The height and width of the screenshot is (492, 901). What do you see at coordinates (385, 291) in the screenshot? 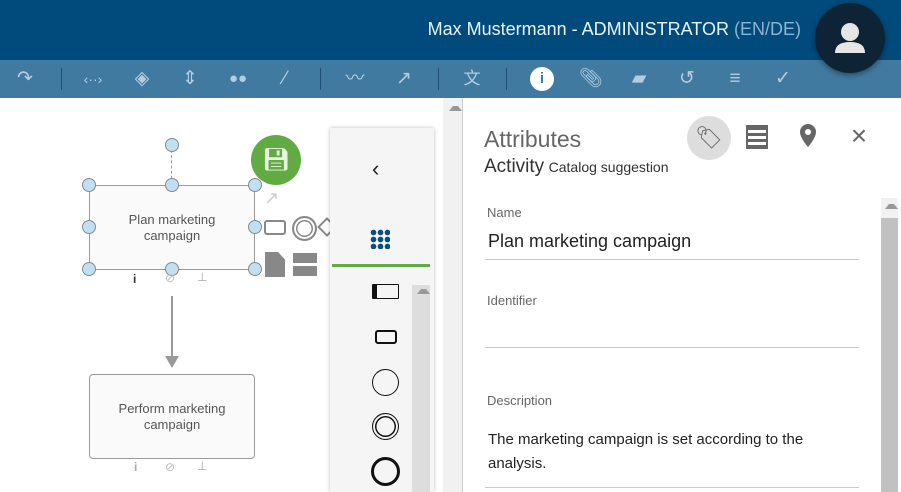
I see `pool-shape` at bounding box center [385, 291].